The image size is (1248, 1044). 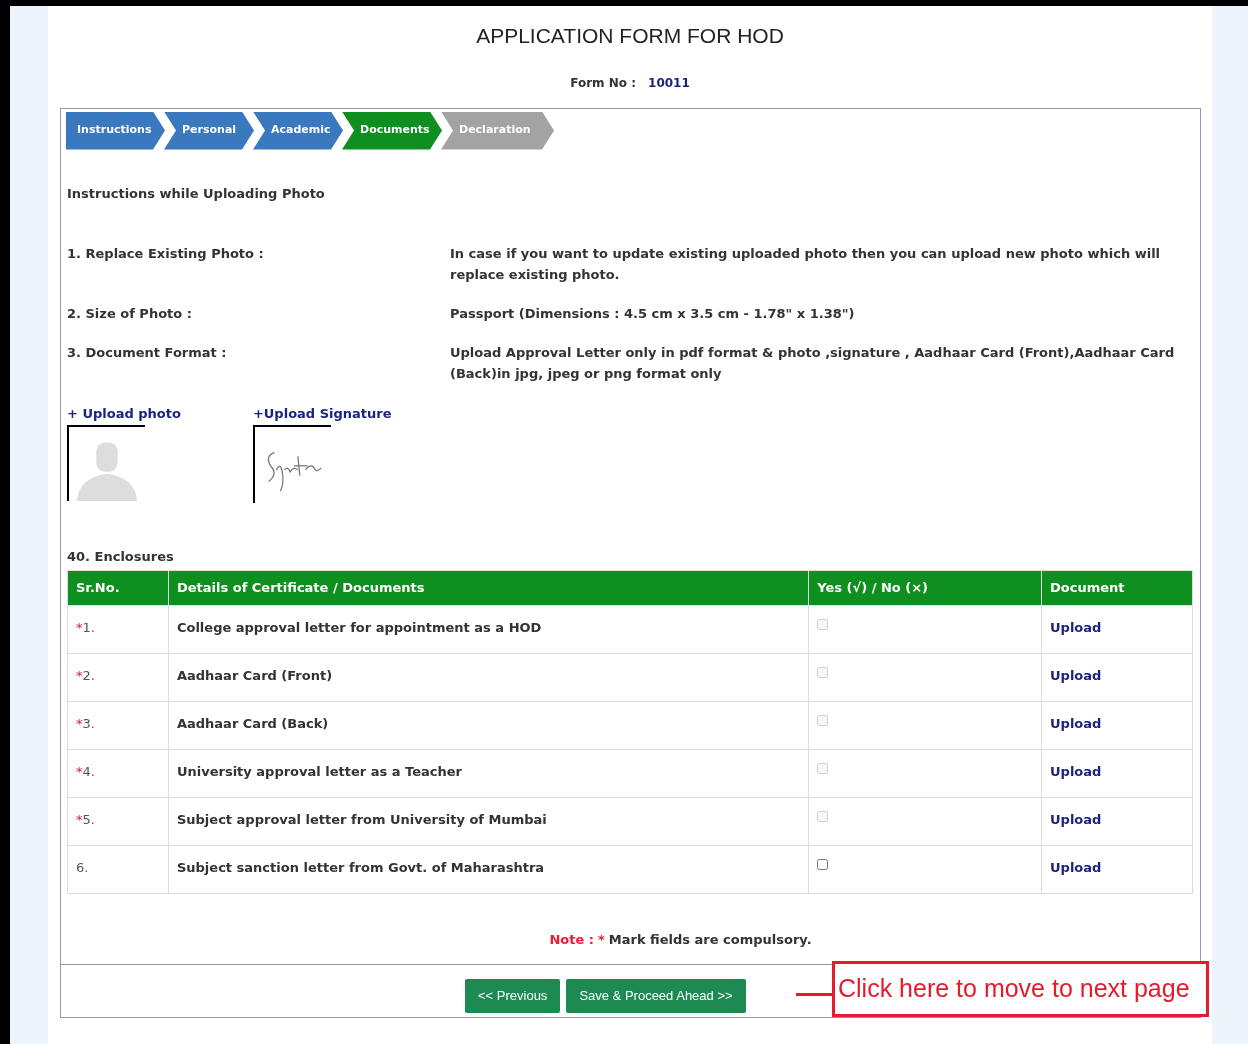 What do you see at coordinates (298, 130) in the screenshot?
I see `step-tab: Academic` at bounding box center [298, 130].